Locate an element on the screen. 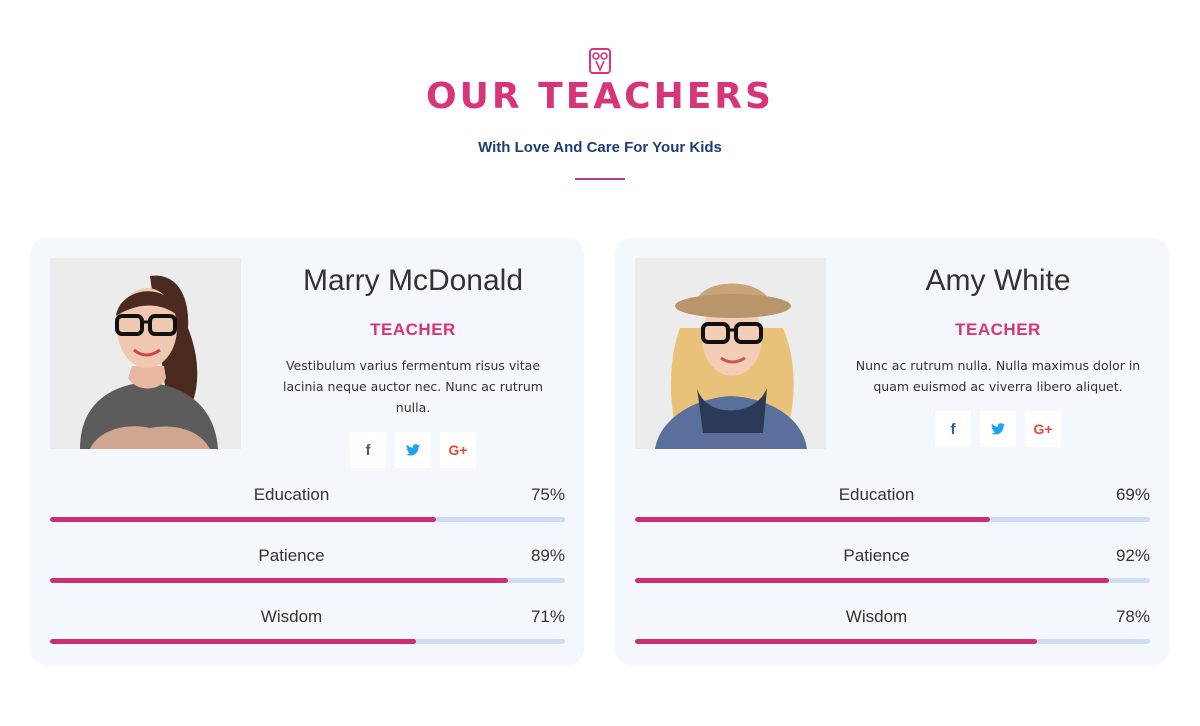  skill-percent: 71% is located at coordinates (547, 616).